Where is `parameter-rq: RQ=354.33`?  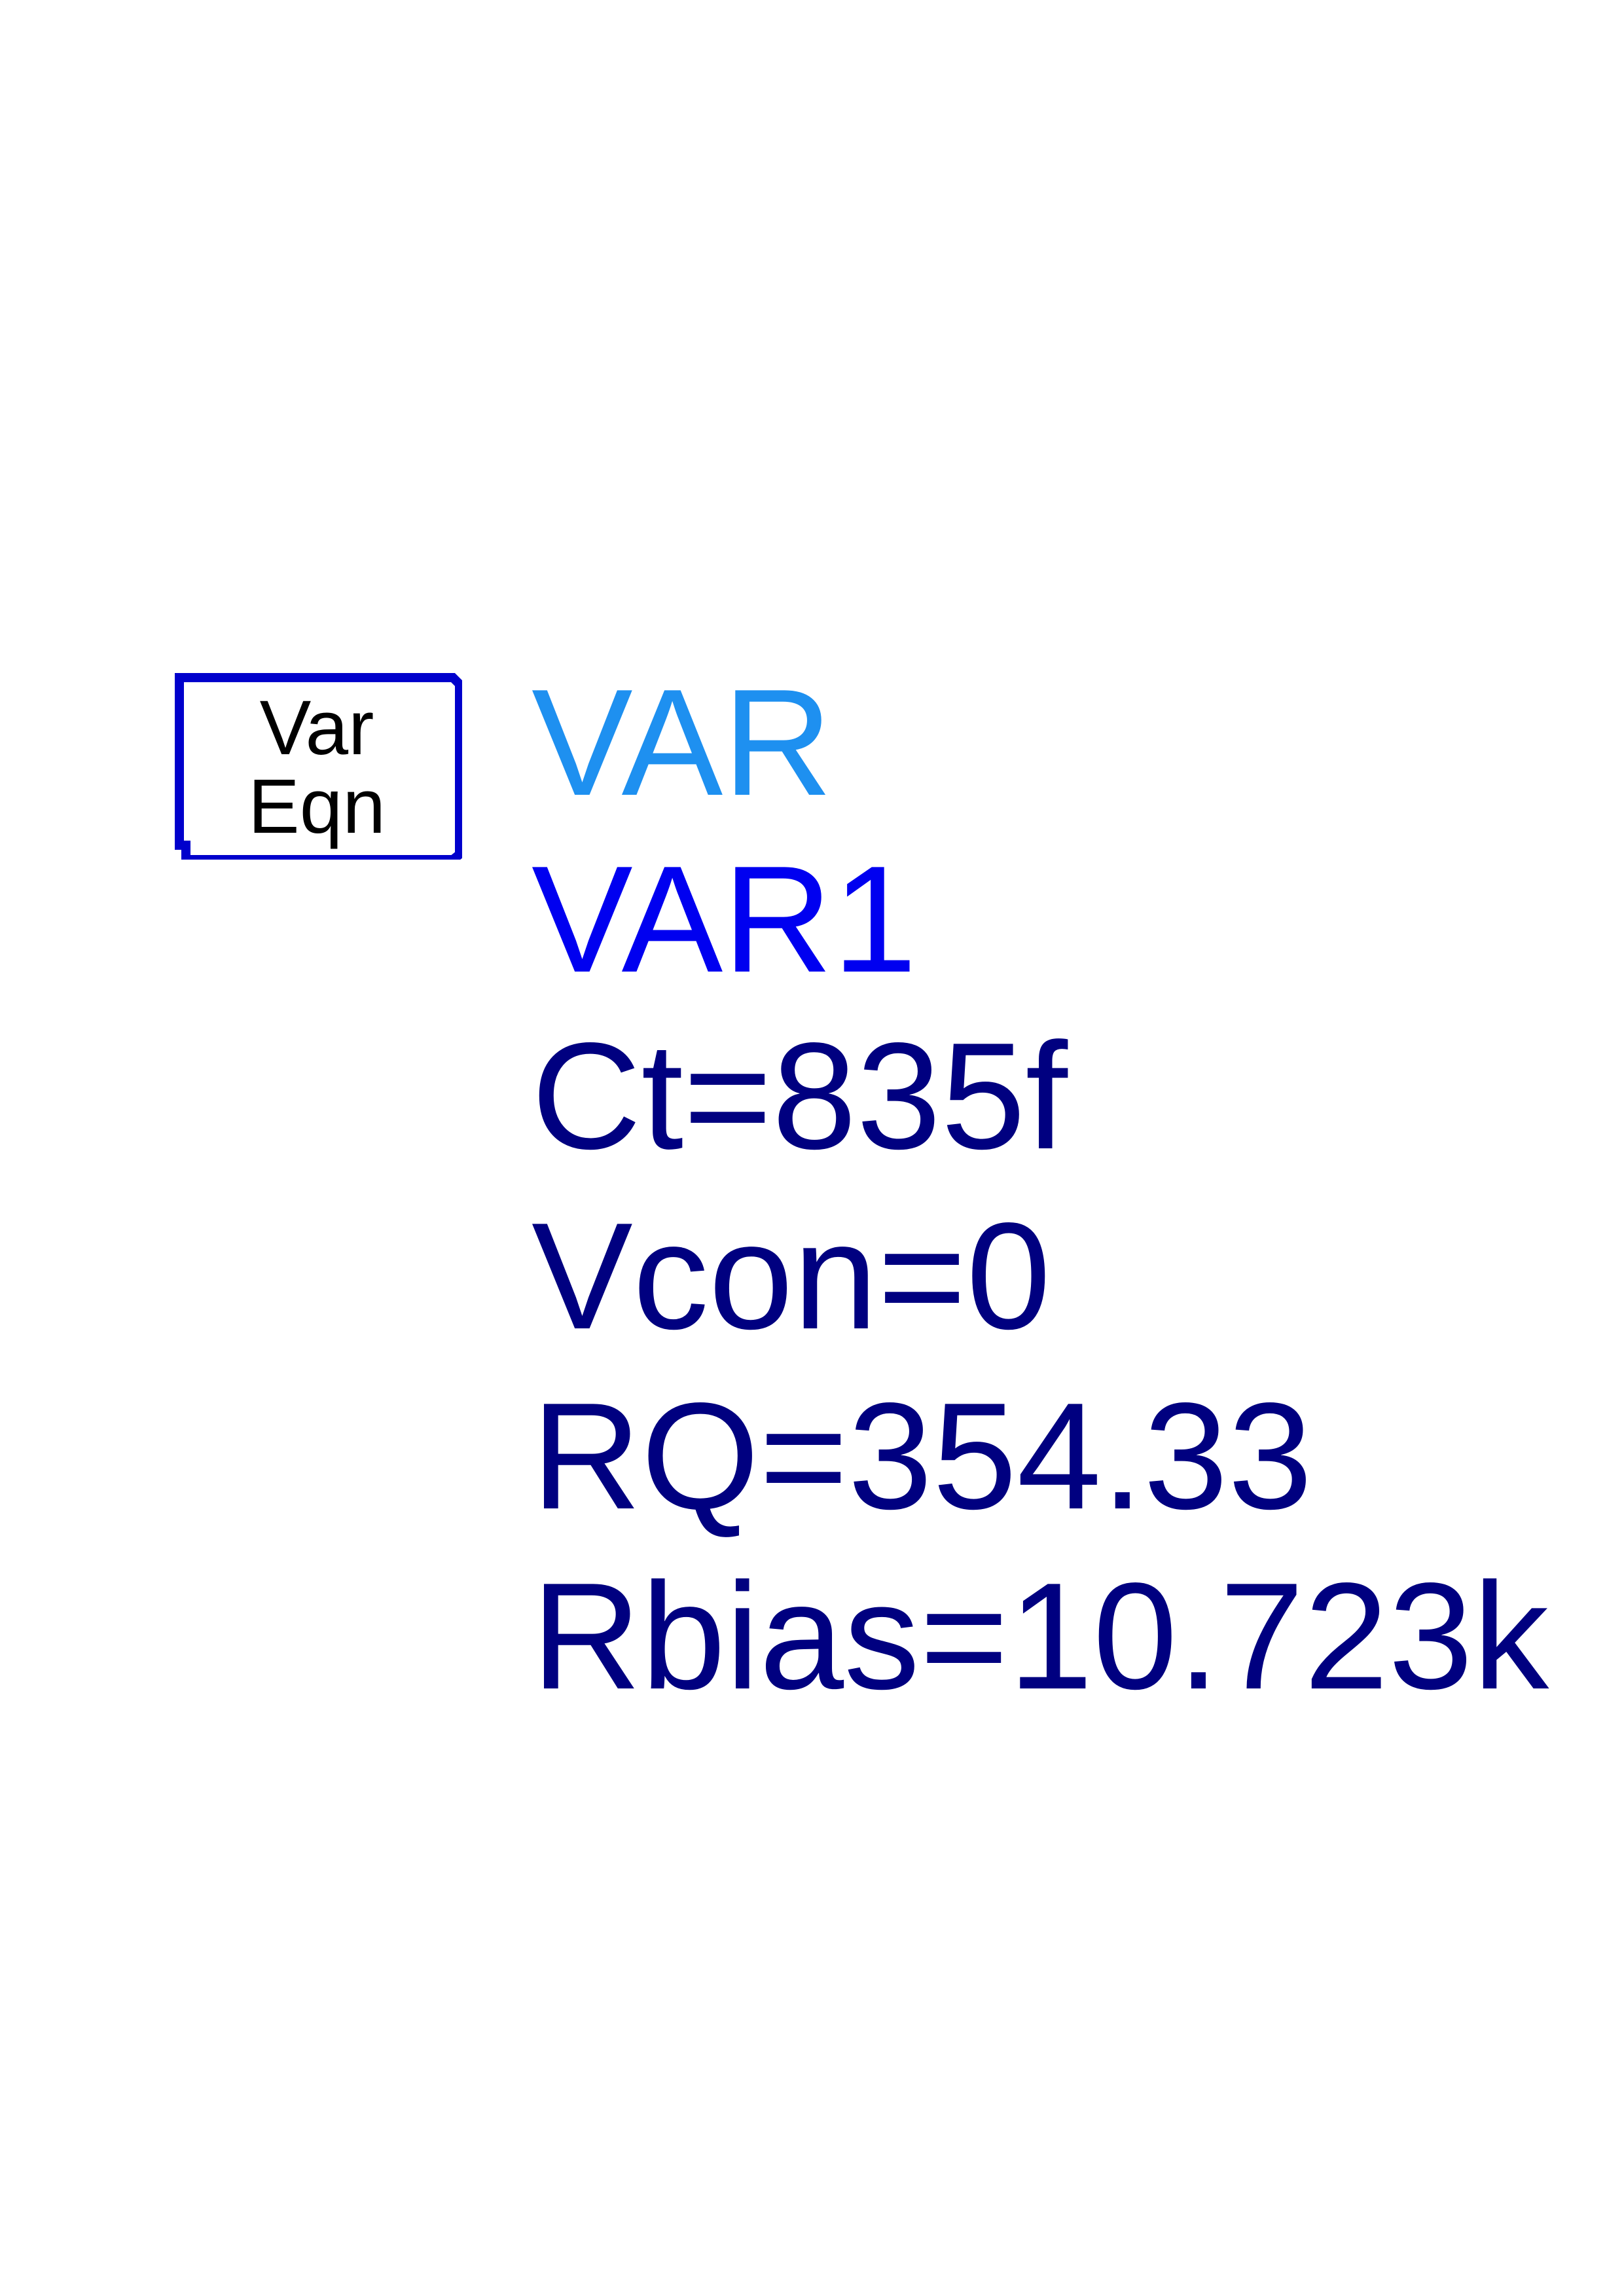 parameter-rq: RQ=354.33 is located at coordinates (922, 1456).